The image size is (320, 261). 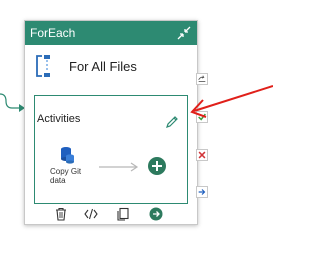 What do you see at coordinates (111, 33) in the screenshot?
I see `card-header: ForEach` at bounding box center [111, 33].